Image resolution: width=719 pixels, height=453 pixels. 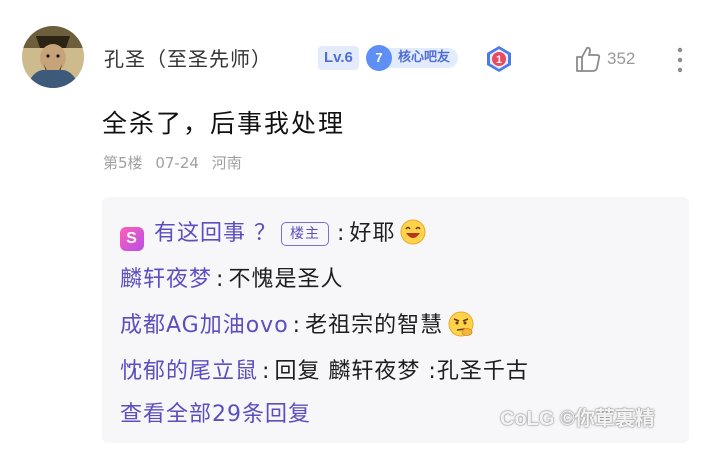 I want to click on s-vip-icon: S, so click(x=132, y=239).